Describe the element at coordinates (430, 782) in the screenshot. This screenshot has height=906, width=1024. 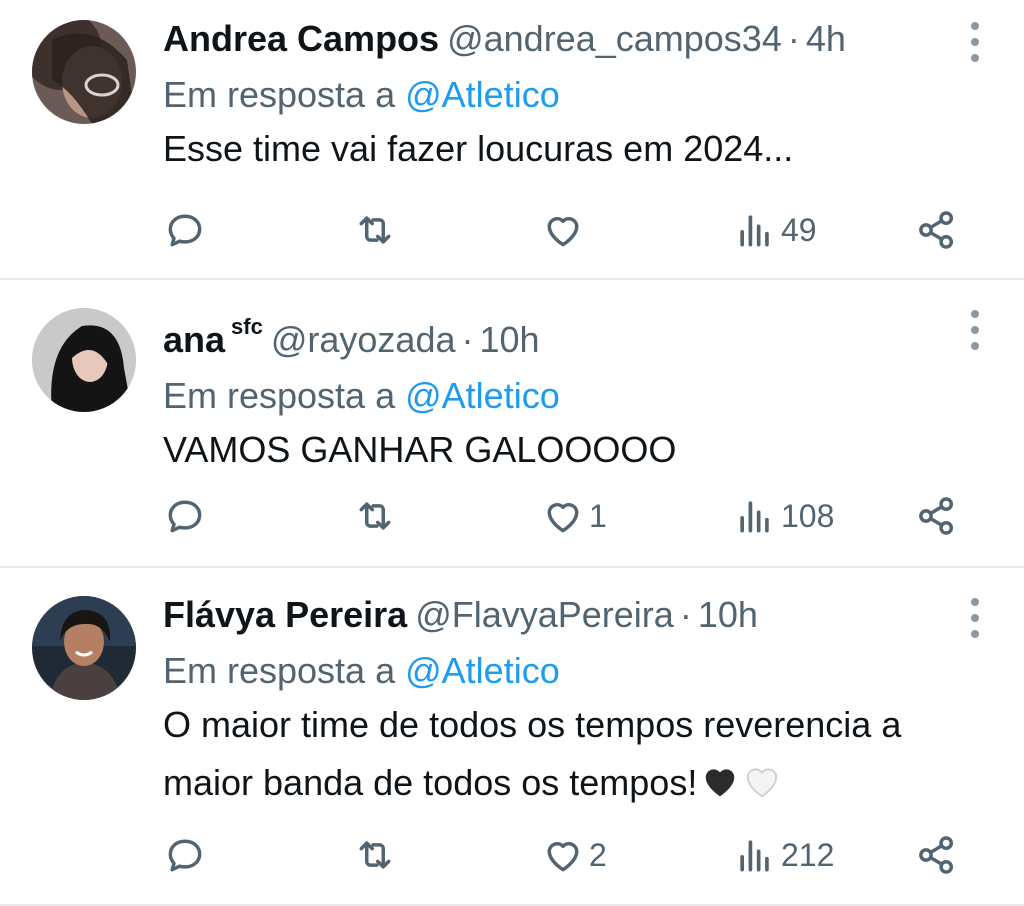
I see `tweet-text-line: maior banda de todos os tempos!` at that location.